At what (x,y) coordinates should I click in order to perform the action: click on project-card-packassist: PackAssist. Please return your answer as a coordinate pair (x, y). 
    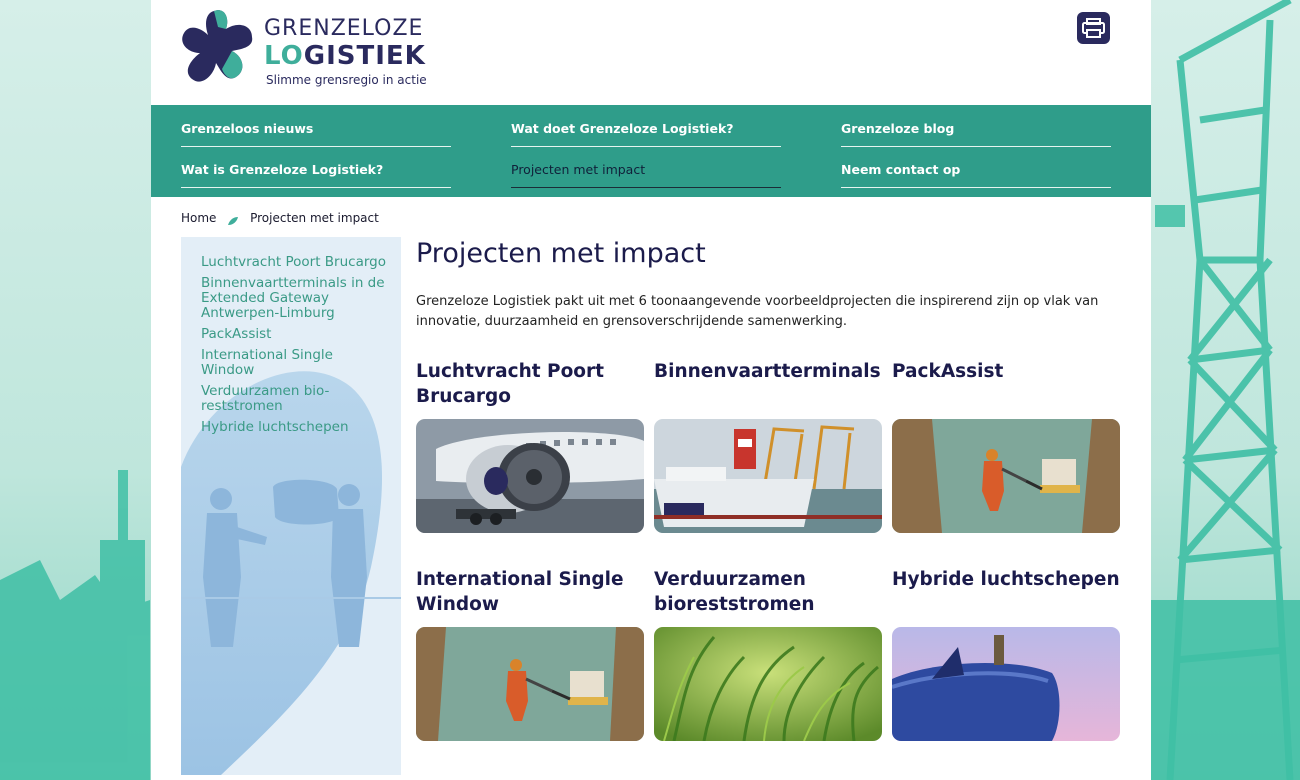
    Looking at the image, I should click on (1006, 446).